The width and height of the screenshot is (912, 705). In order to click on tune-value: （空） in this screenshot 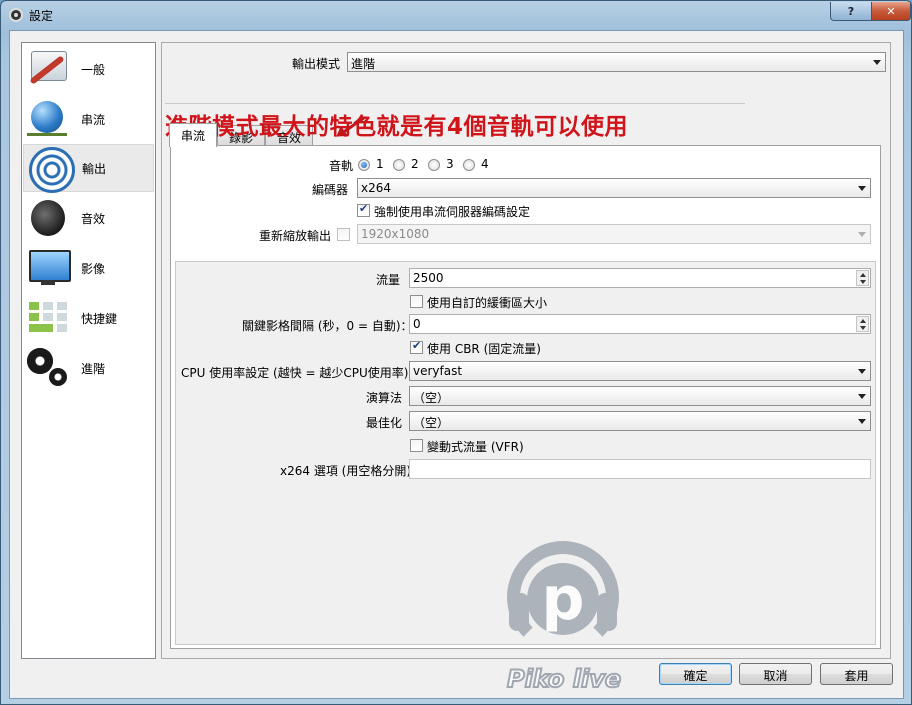, I will do `click(431, 423)`.